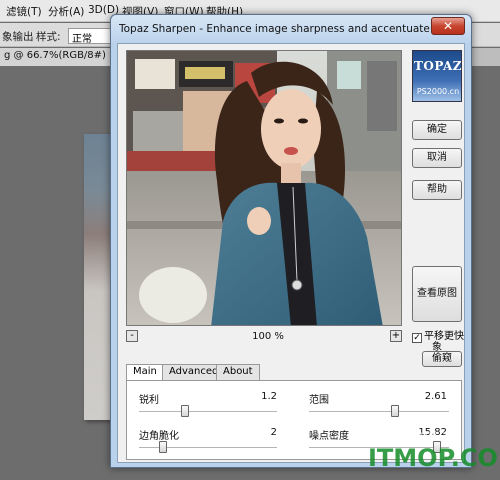  Describe the element at coordinates (132, 336) in the screenshot. I see `zoom-out-button: -` at that location.